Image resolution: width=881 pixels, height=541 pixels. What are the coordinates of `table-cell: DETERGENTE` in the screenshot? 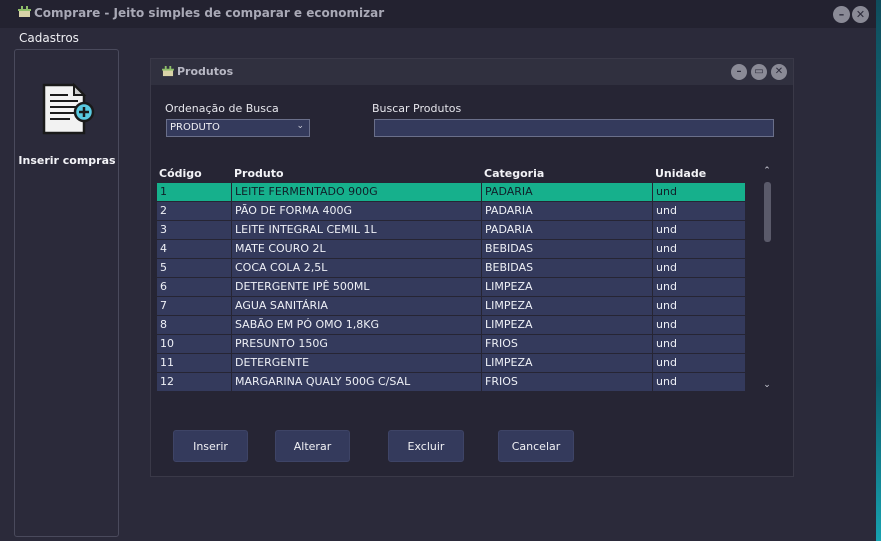 It's located at (356, 363).